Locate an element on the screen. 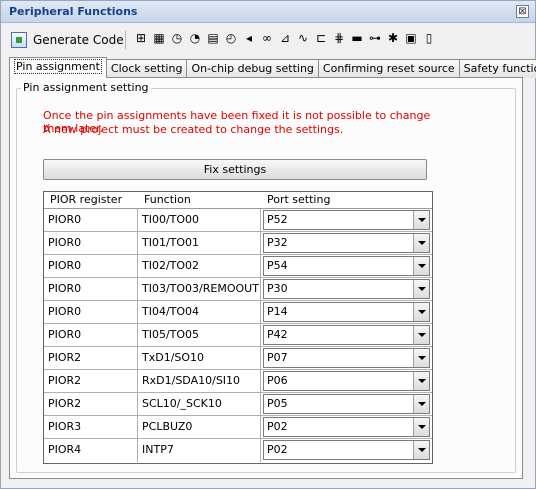 This screenshot has width=536, height=489. function-cell: TI05/TO05 is located at coordinates (199, 335).